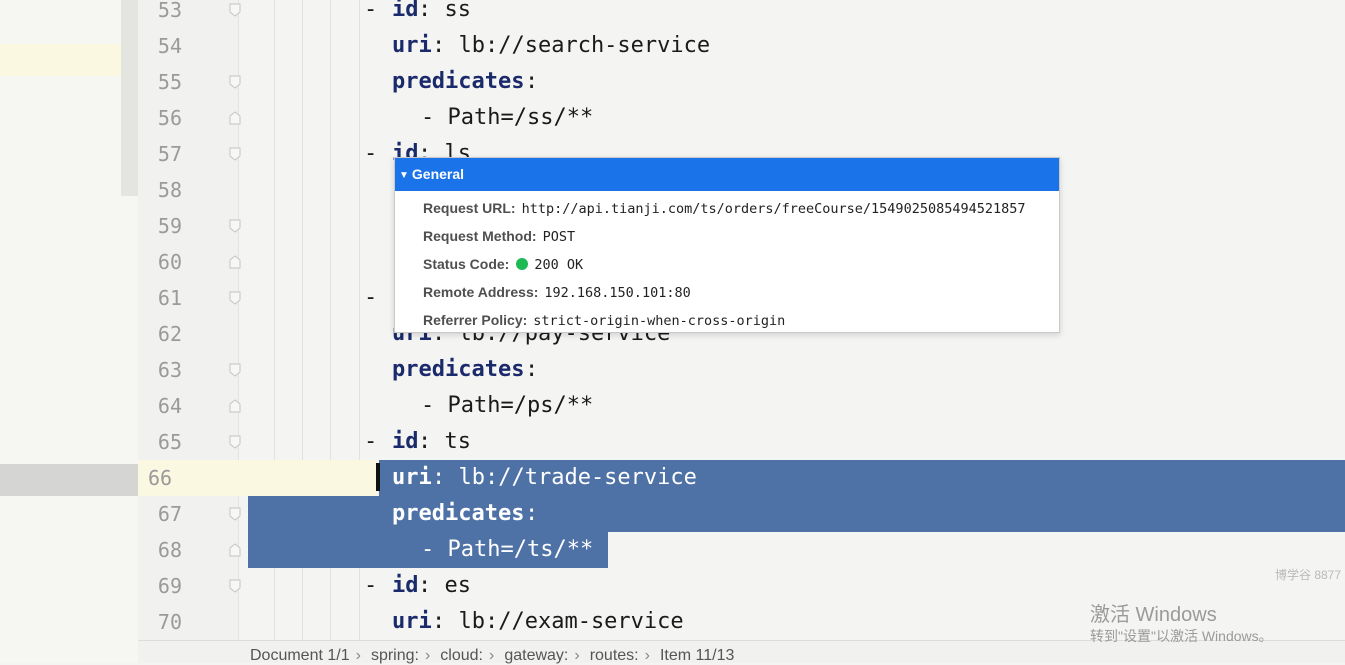 The image size is (1345, 665). What do you see at coordinates (444, 585) in the screenshot?
I see `yaml-value: : es` at bounding box center [444, 585].